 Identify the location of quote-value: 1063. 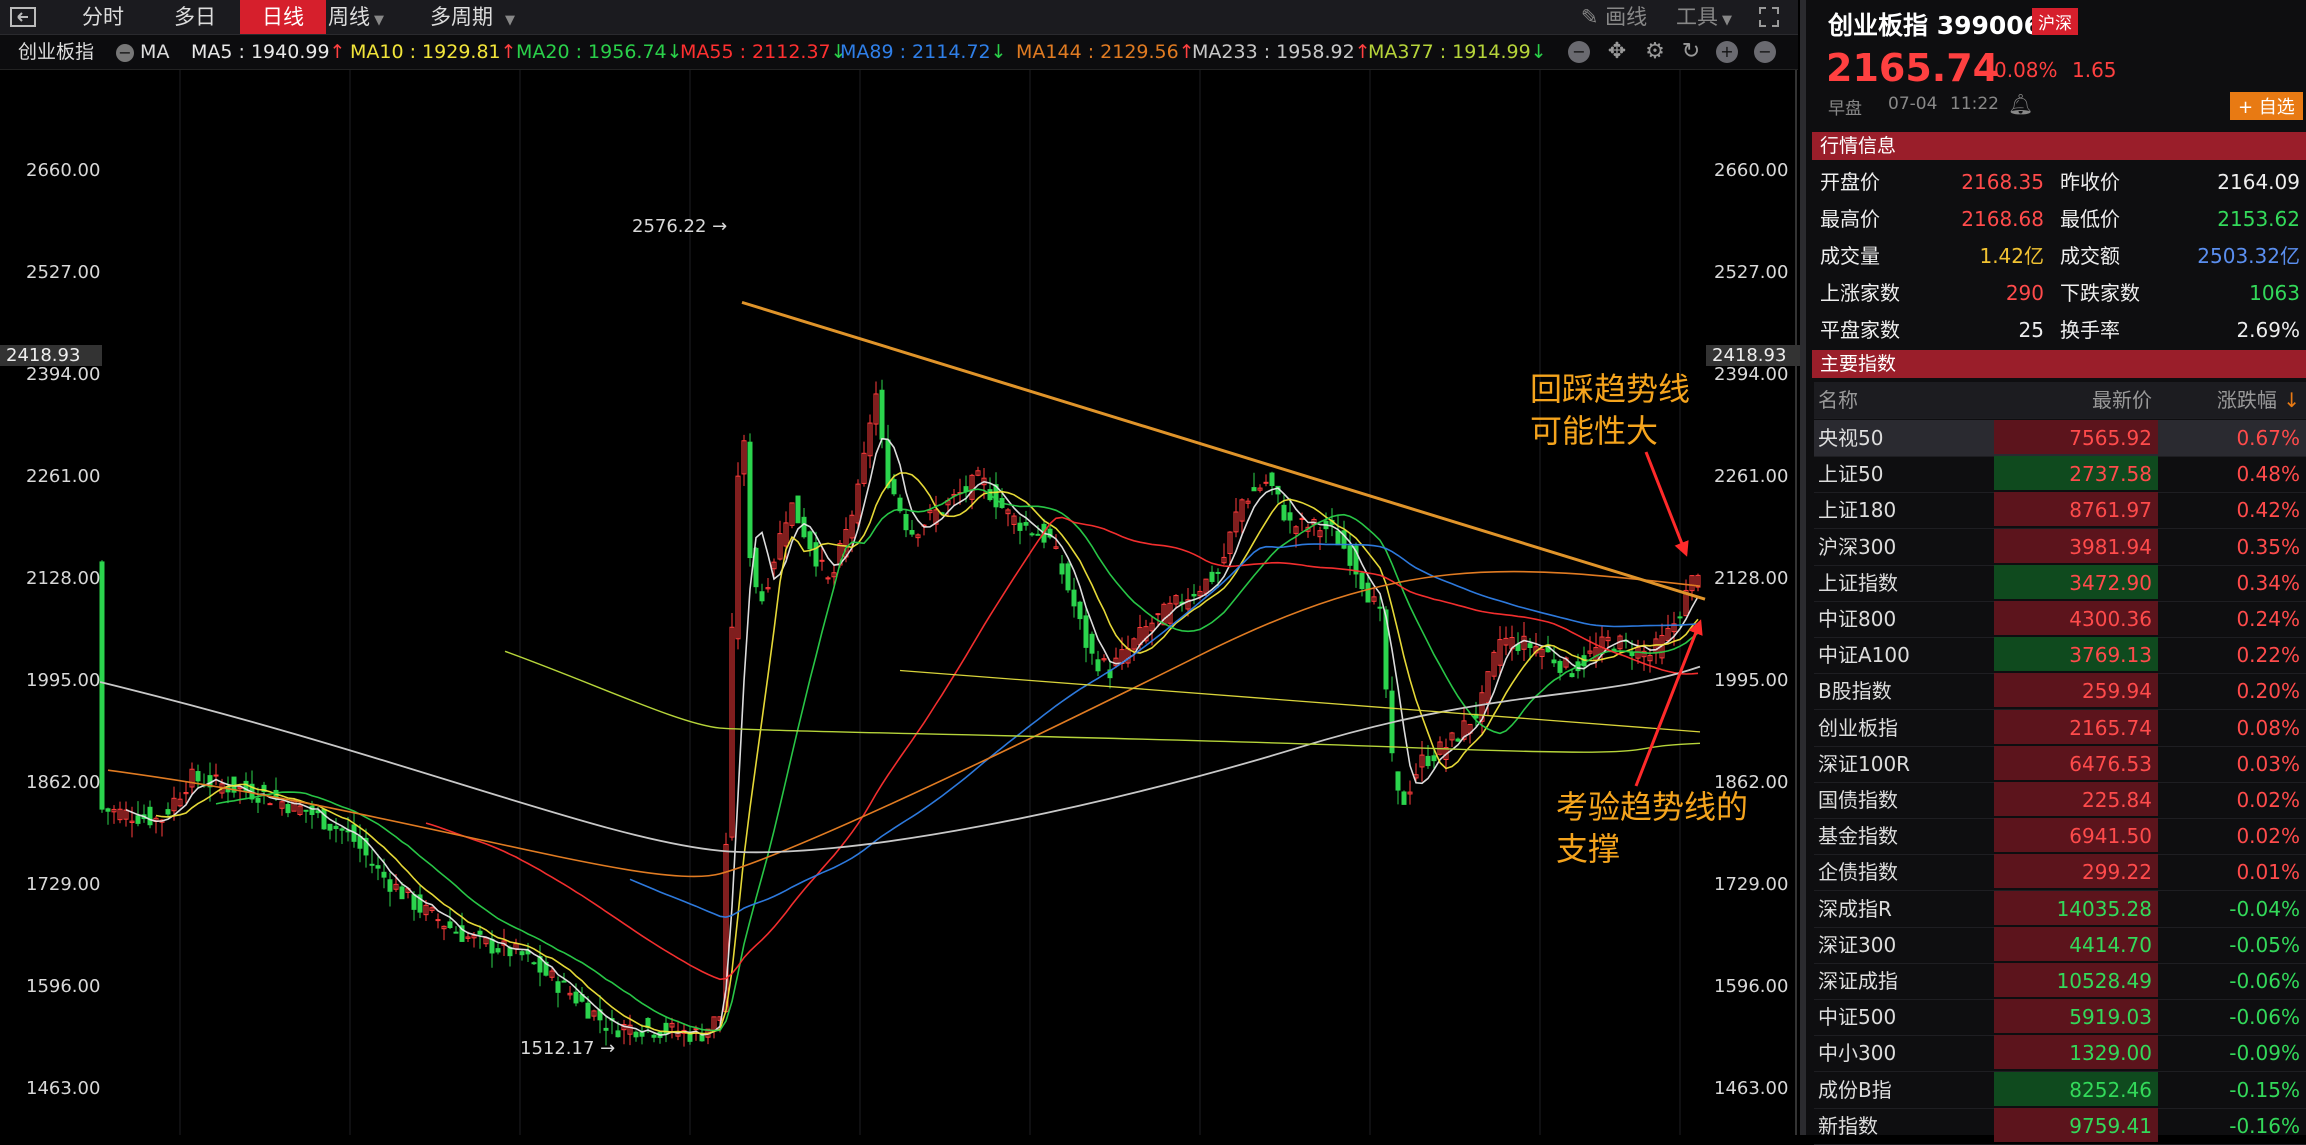
(2274, 293).